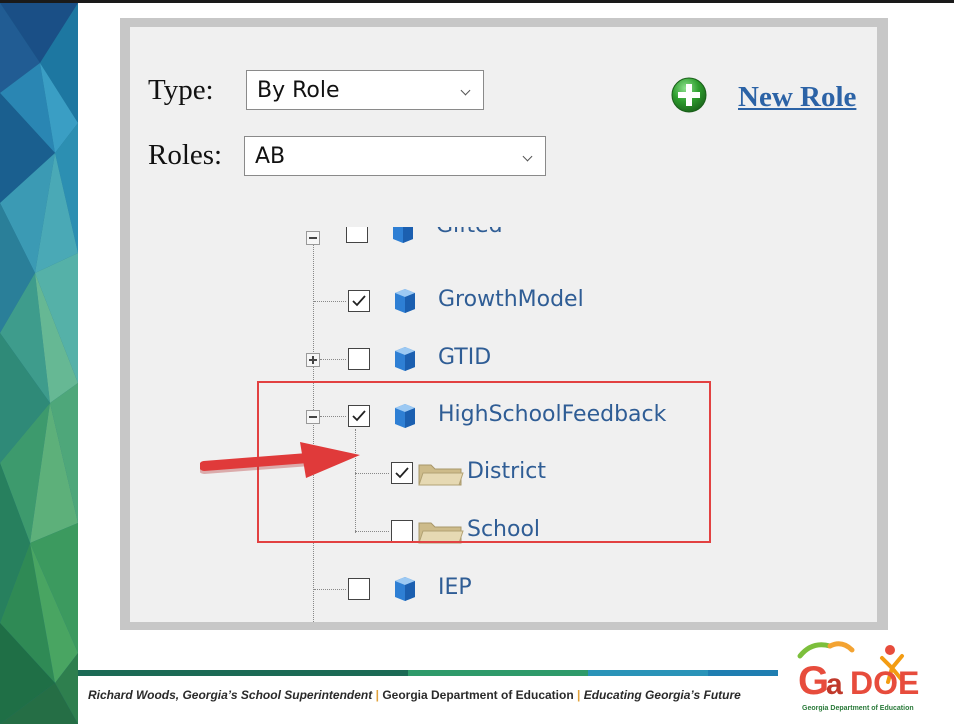  Describe the element at coordinates (185, 155) in the screenshot. I see `roles-label: Roles:` at that location.